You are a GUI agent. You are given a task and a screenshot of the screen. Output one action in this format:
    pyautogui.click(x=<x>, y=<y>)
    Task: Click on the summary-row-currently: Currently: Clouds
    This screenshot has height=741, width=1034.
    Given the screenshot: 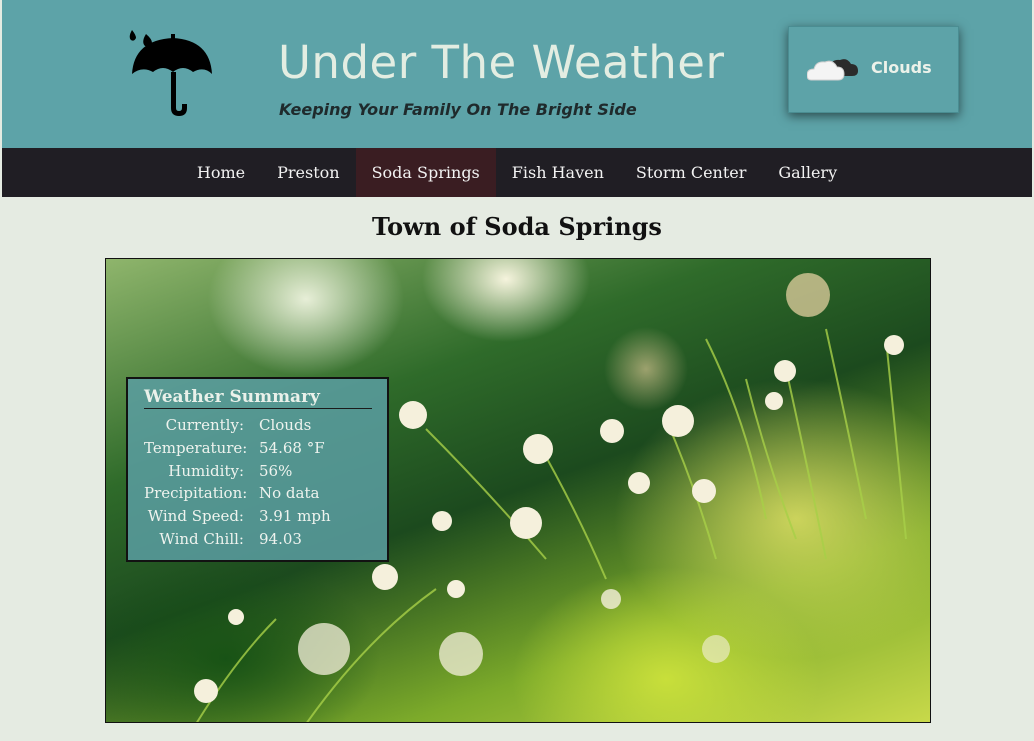 What is the action you would take?
    pyautogui.click(x=258, y=425)
    